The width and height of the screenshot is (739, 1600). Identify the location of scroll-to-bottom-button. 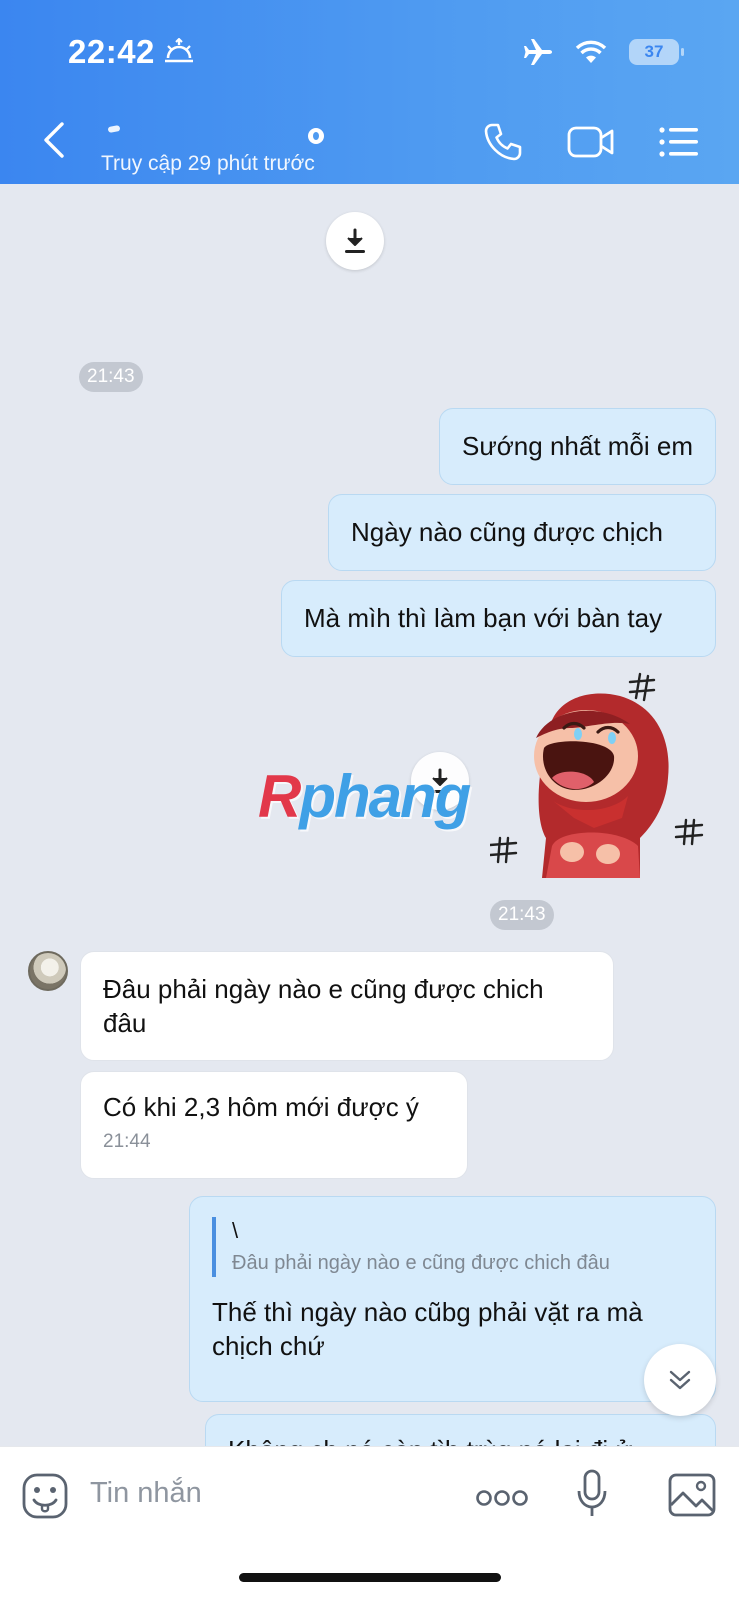
(680, 1380).